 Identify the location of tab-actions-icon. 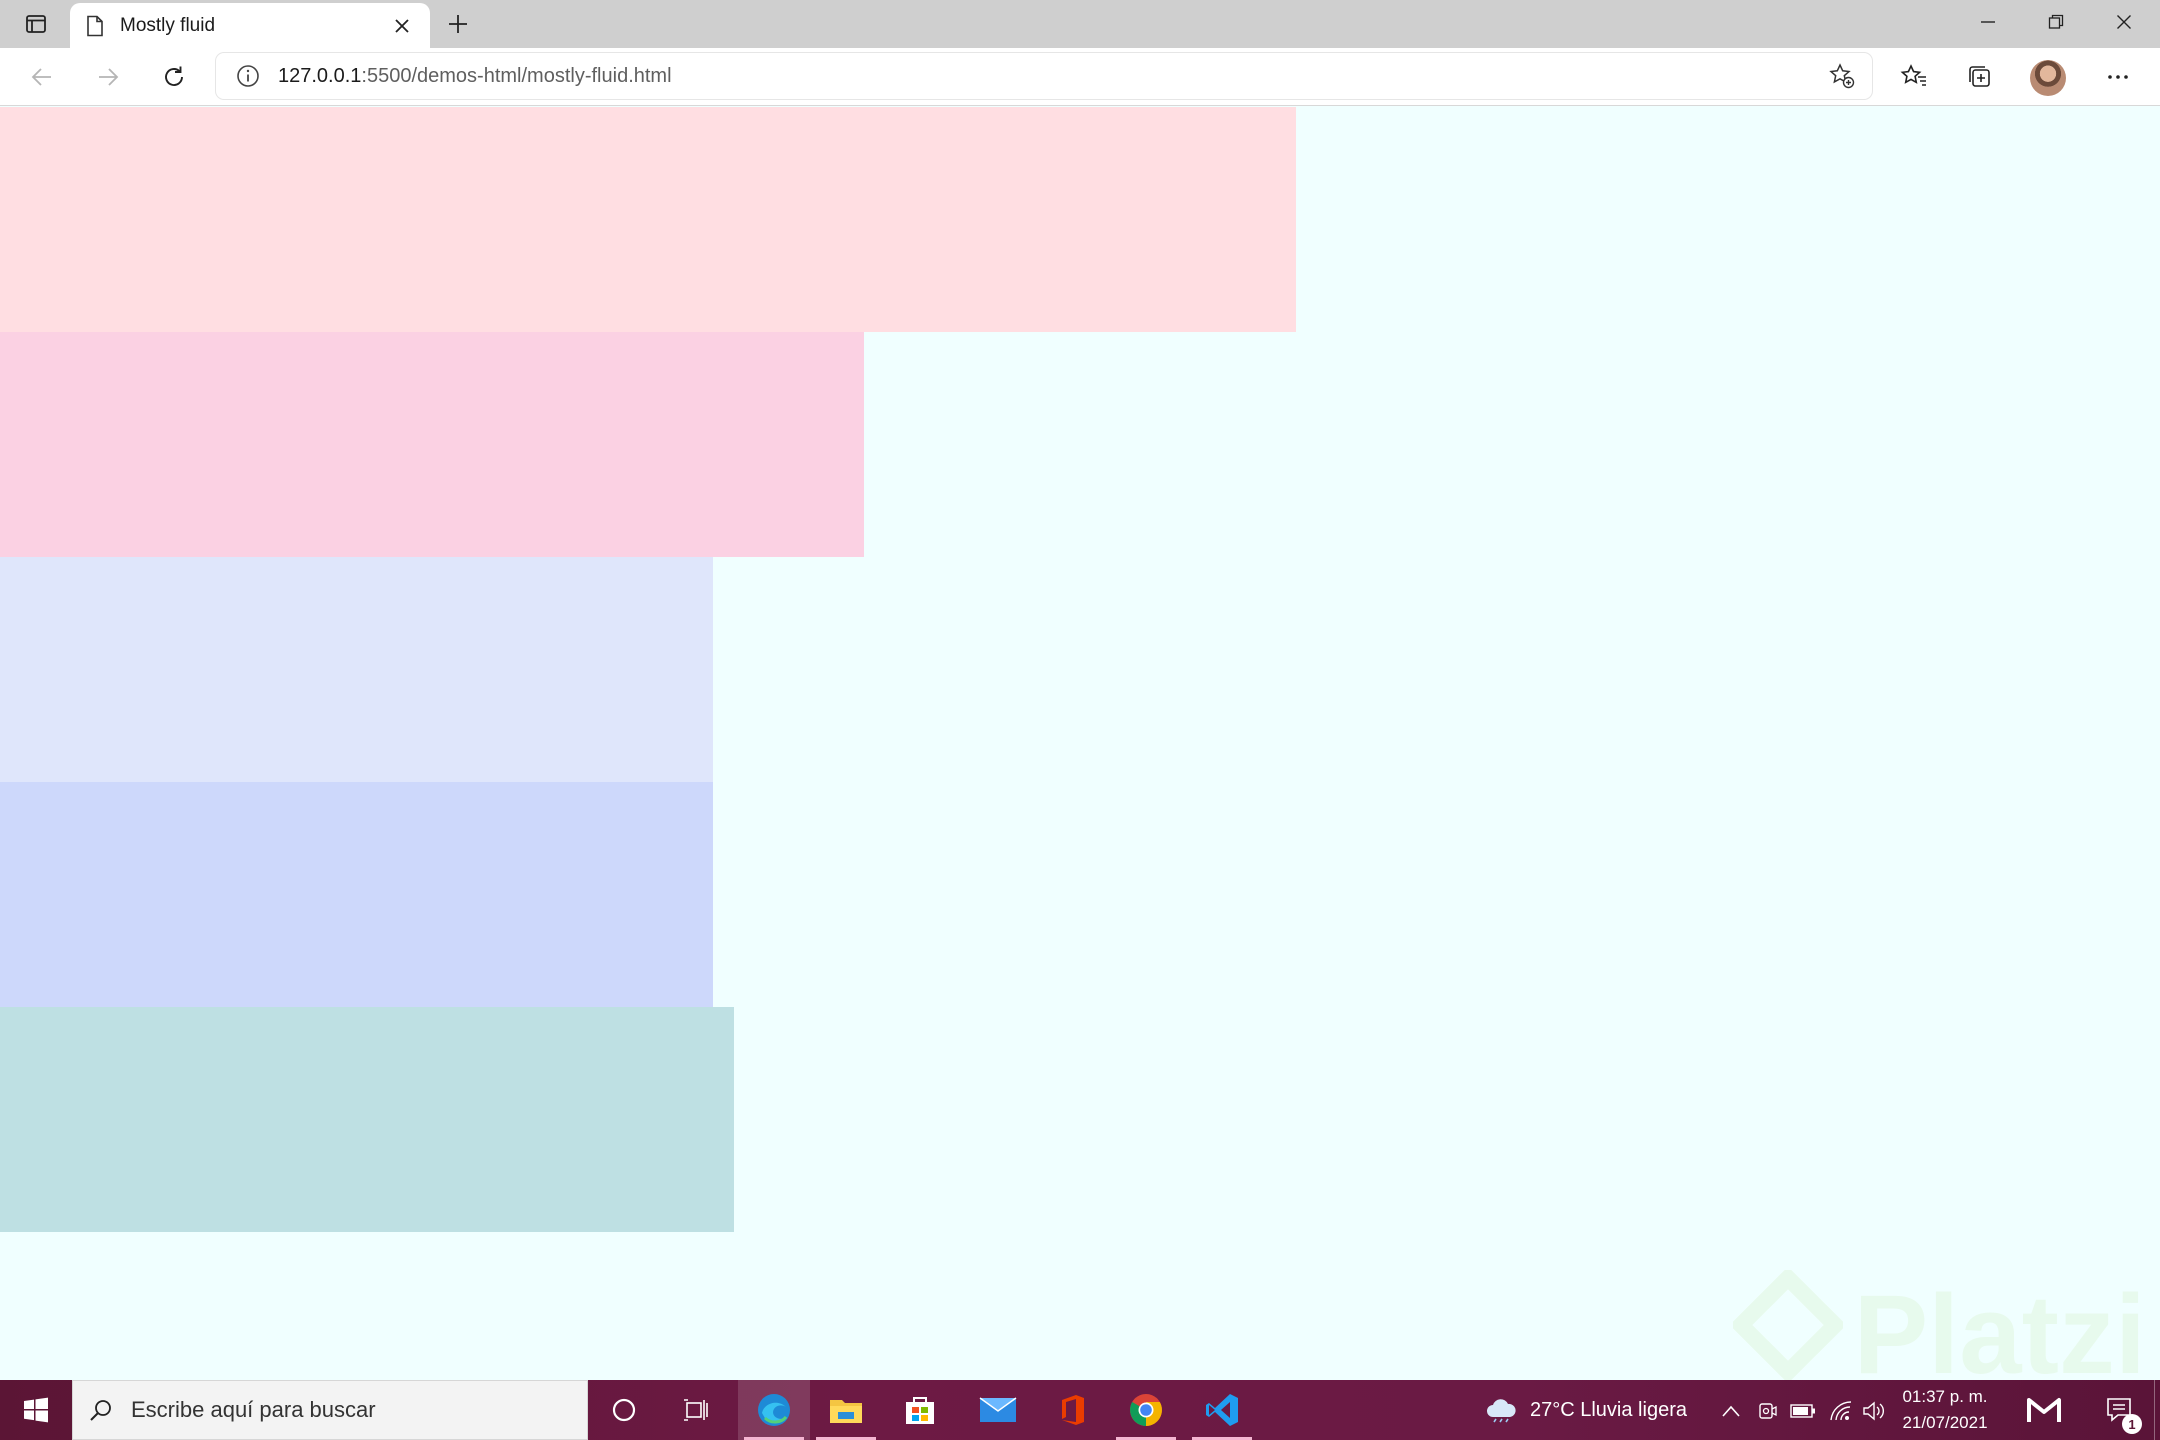
(36, 24).